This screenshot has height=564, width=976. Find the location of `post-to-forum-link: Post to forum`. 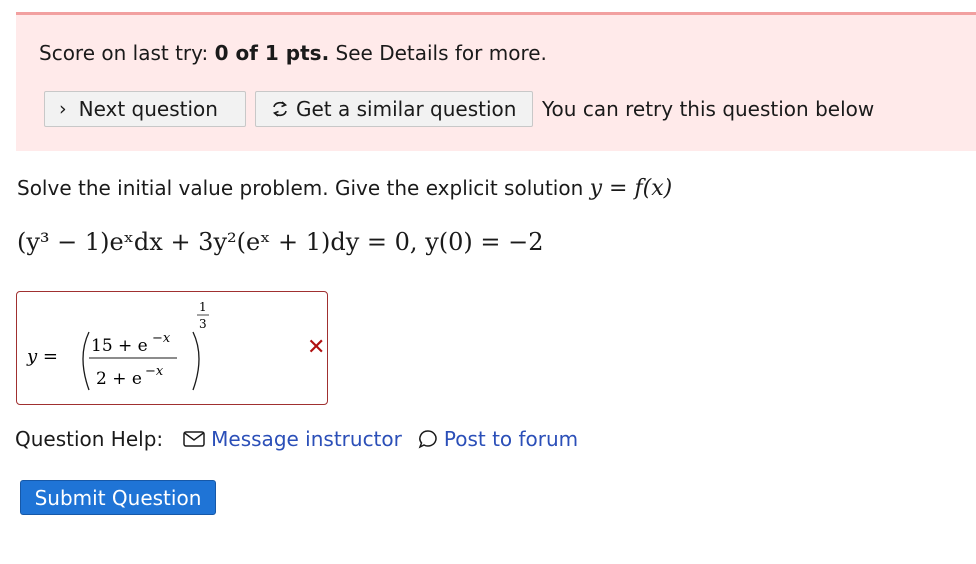

post-to-forum-link: Post to forum is located at coordinates (498, 439).